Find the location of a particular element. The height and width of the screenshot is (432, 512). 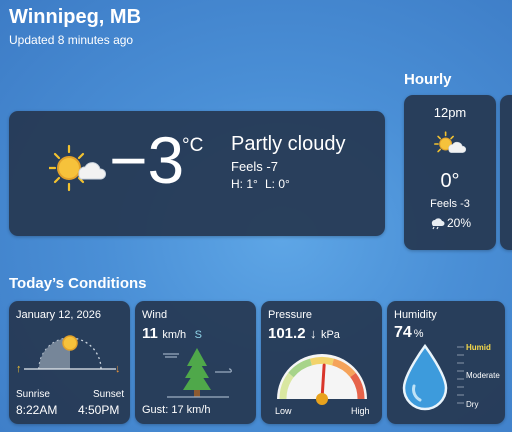

pressure-low-label: Low is located at coordinates (283, 411).